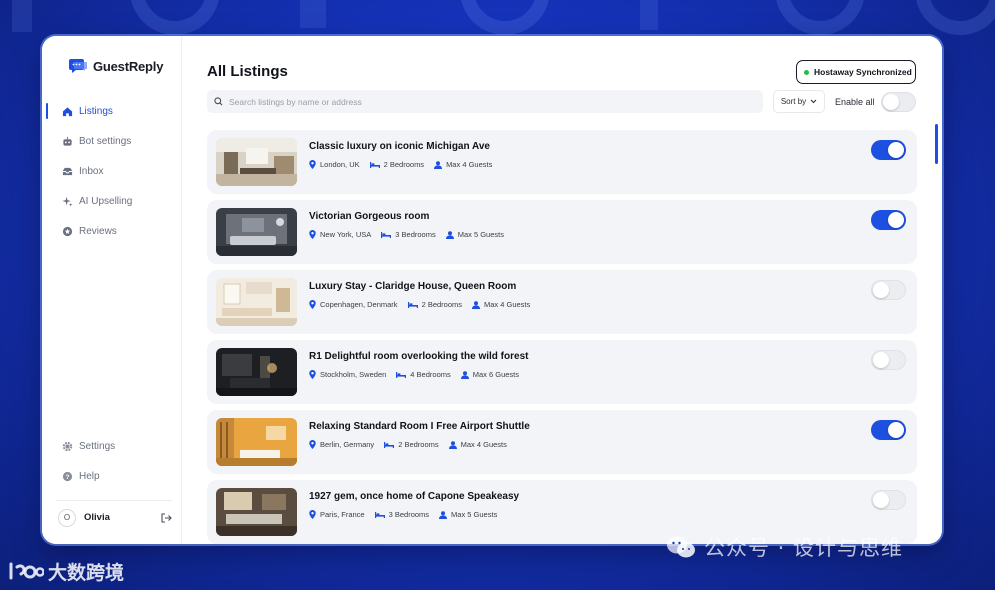 The image size is (995, 590). I want to click on sidebar-item-listings: Listings, so click(112, 111).